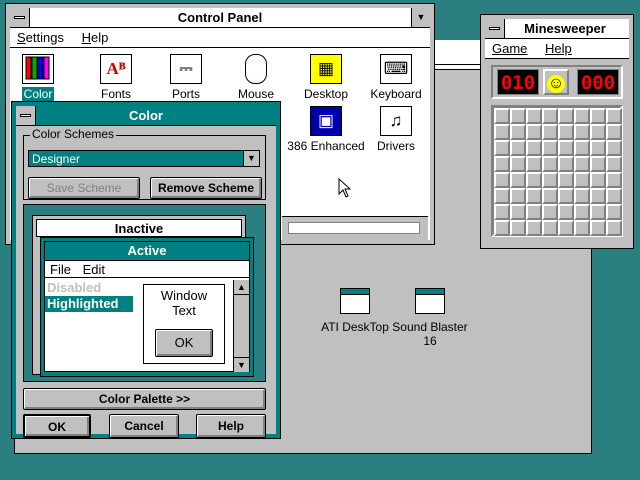  I want to click on color-dialog-titlebar: Color, so click(146, 116).